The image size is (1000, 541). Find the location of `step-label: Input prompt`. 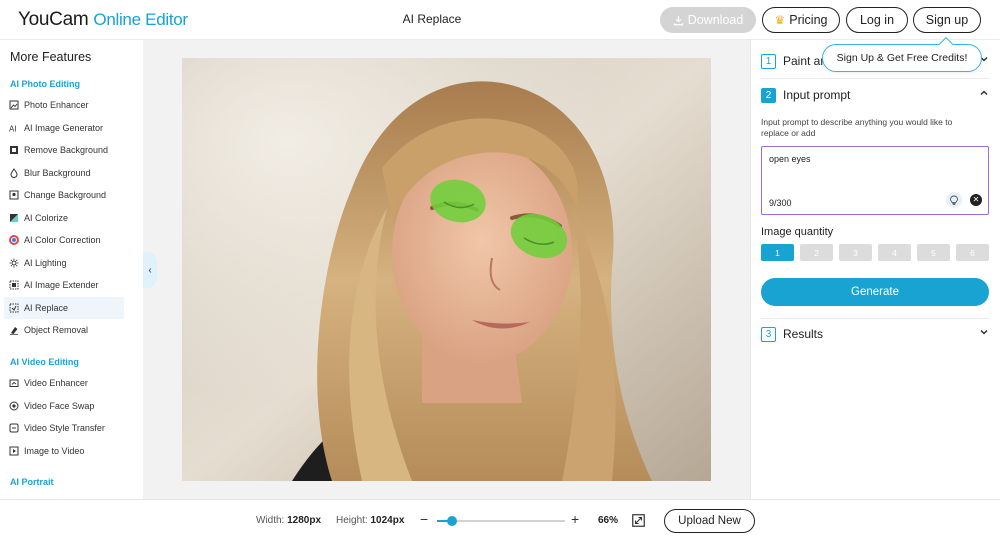

step-label: Input prompt is located at coordinates (817, 95).